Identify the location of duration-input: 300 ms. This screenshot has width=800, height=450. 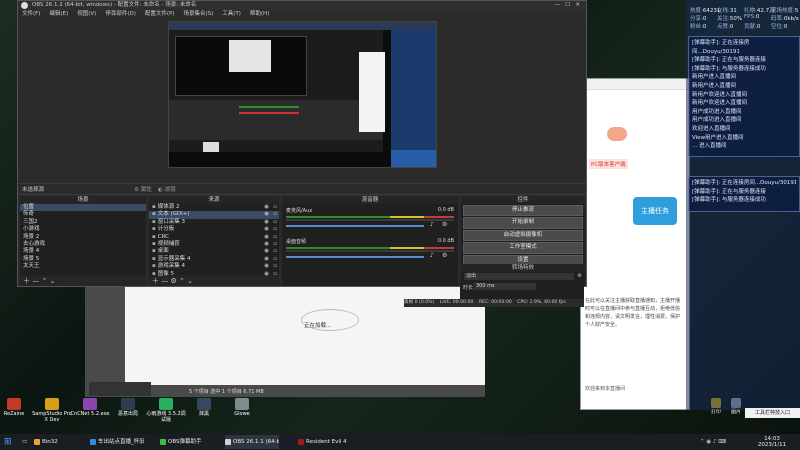
(505, 286).